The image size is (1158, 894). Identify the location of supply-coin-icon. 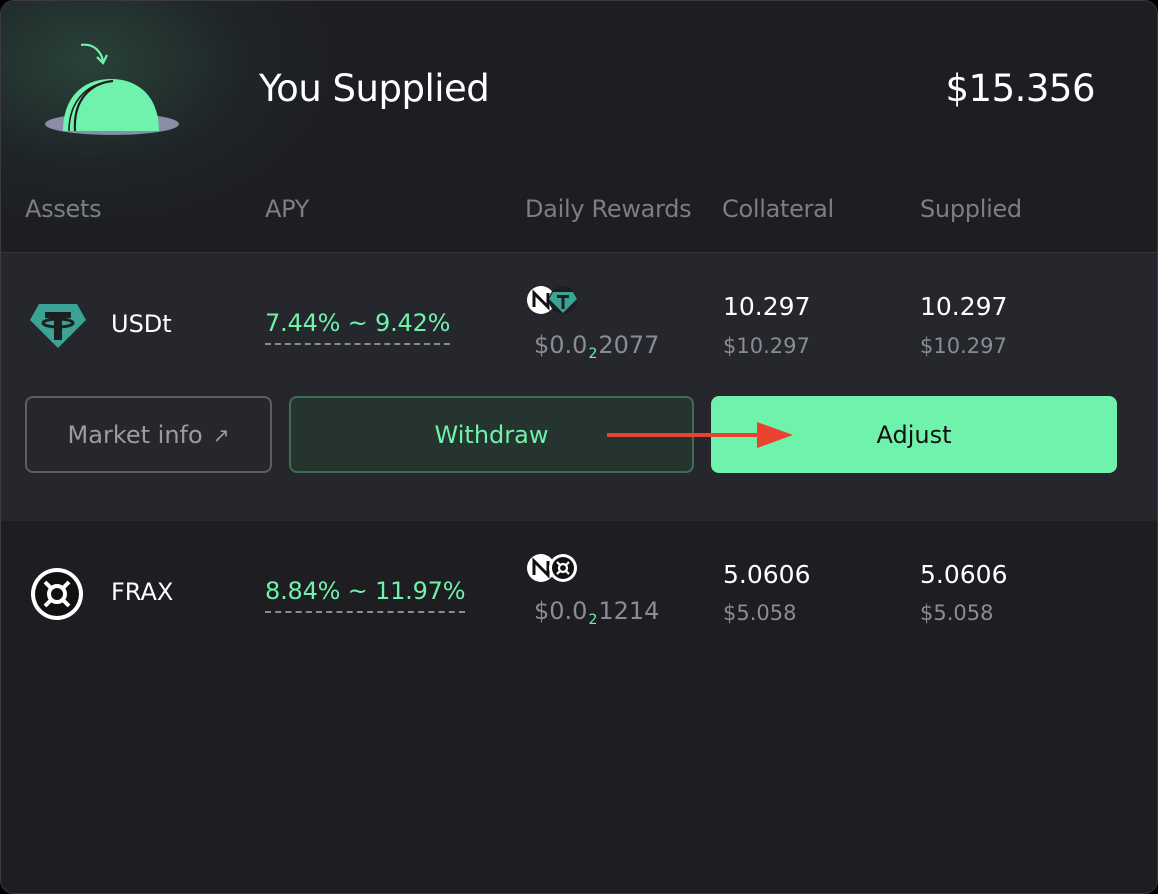
(112, 89).